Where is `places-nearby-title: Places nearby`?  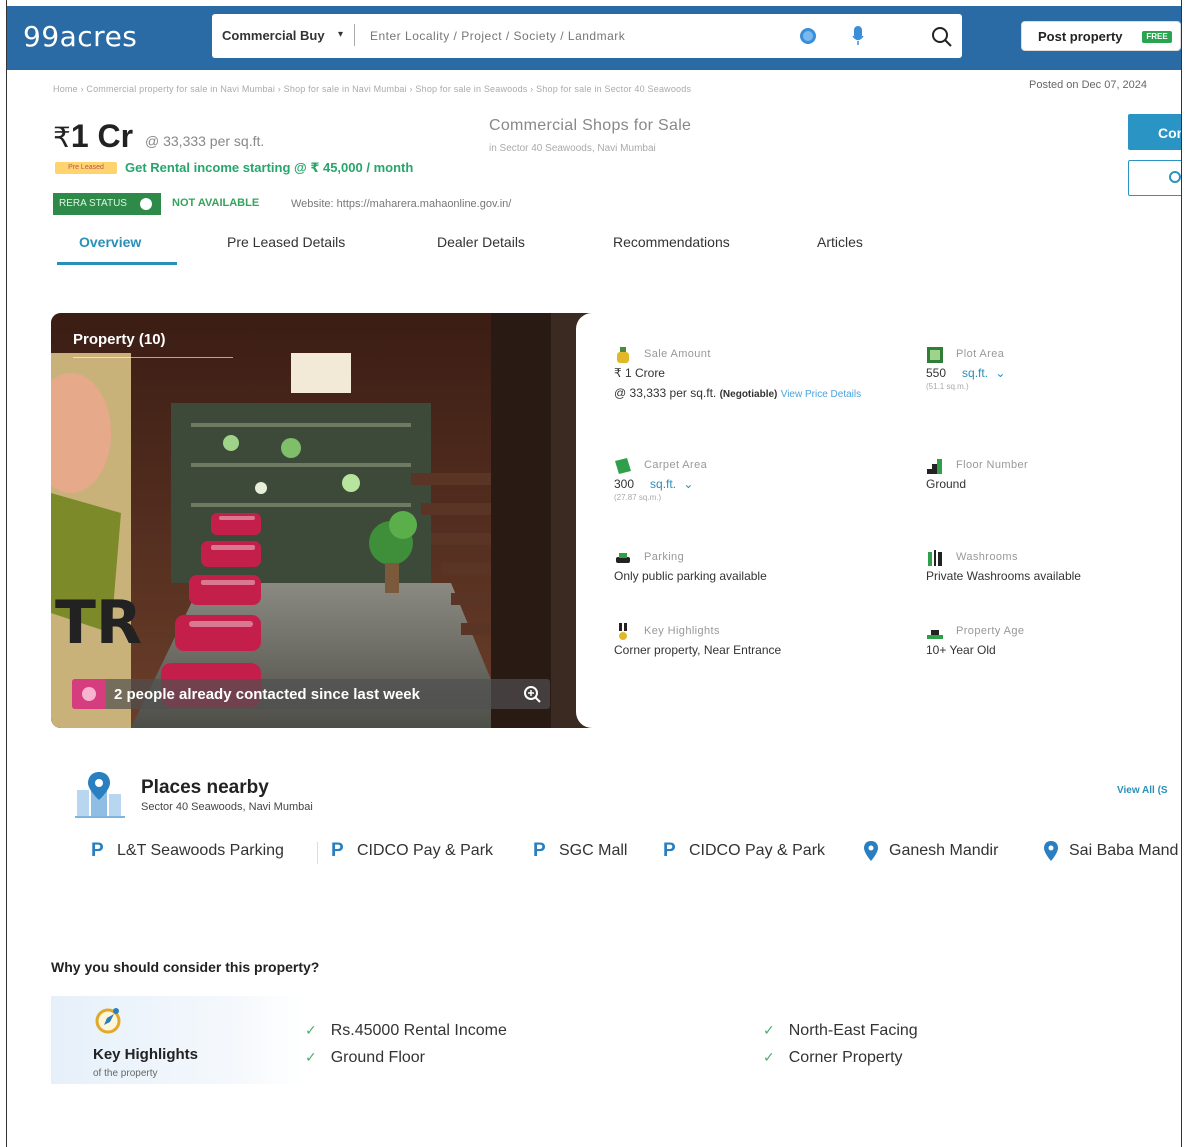
places-nearby-title: Places nearby is located at coordinates (205, 787).